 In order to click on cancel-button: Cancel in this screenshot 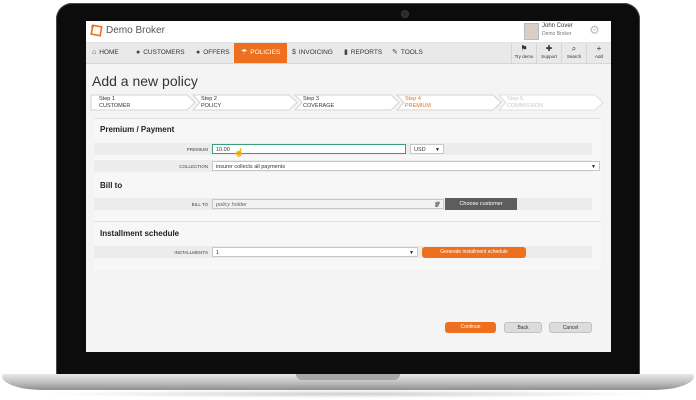, I will do `click(570, 327)`.